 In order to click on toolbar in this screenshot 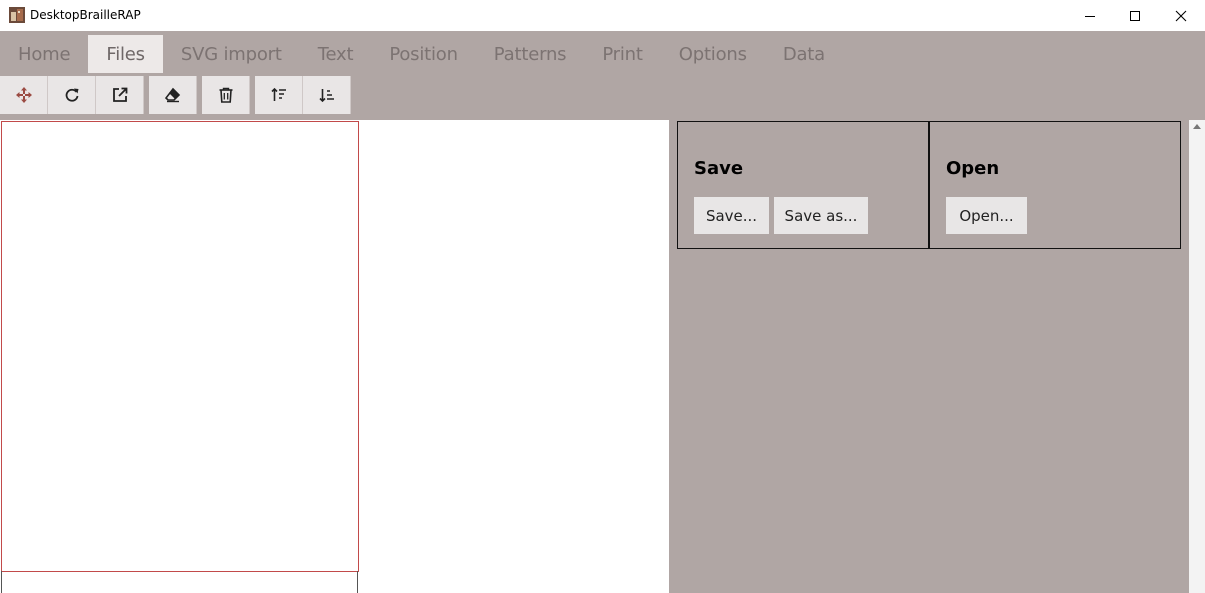, I will do `click(175, 95)`.